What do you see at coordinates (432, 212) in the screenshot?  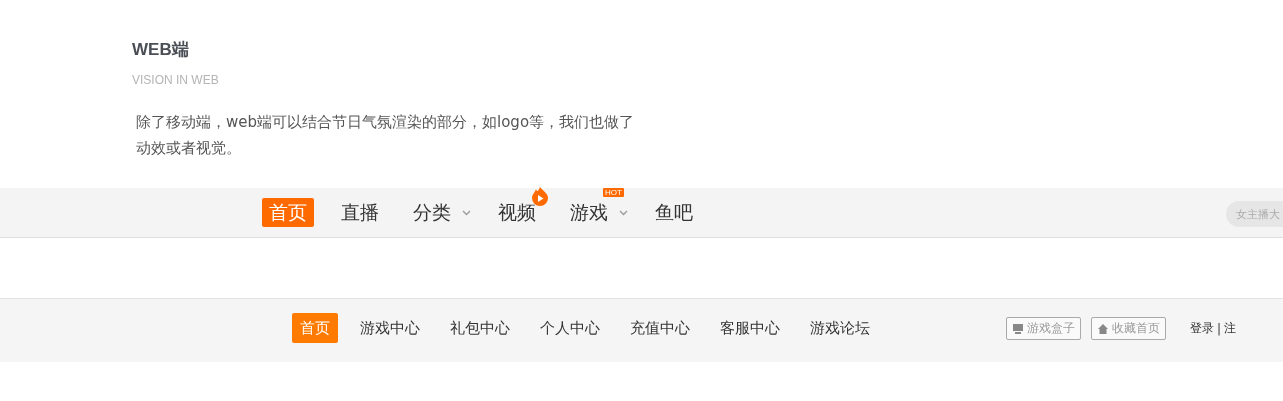 I see `nav-tab: 分类` at bounding box center [432, 212].